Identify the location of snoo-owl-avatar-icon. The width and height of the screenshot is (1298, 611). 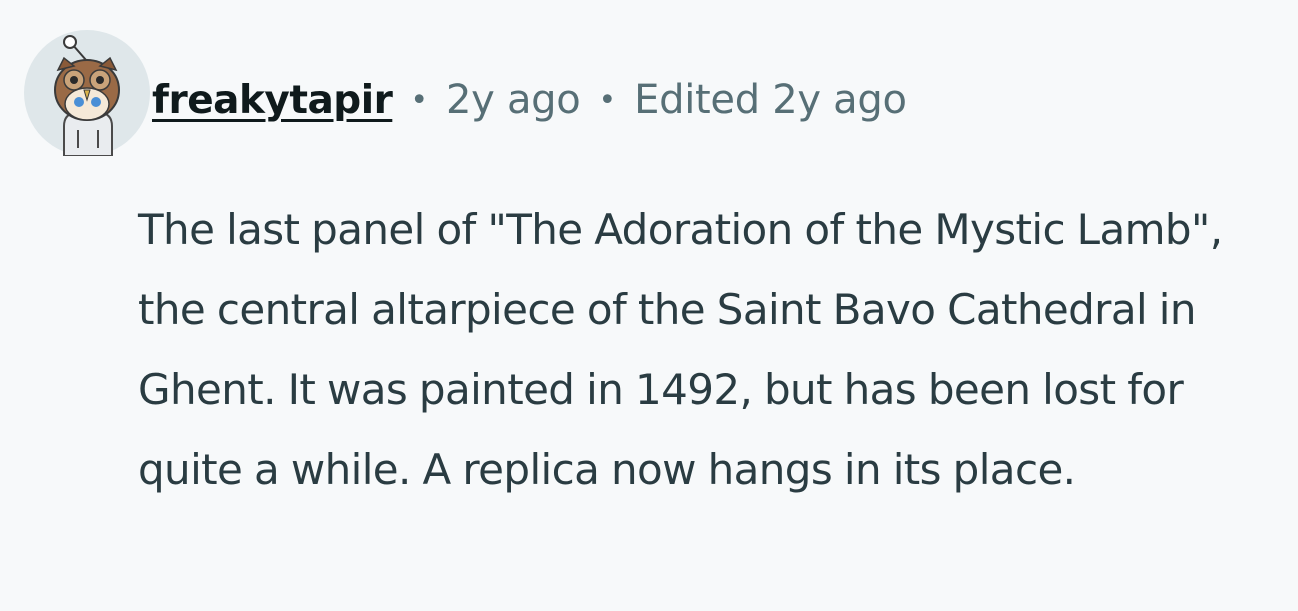
(87, 93).